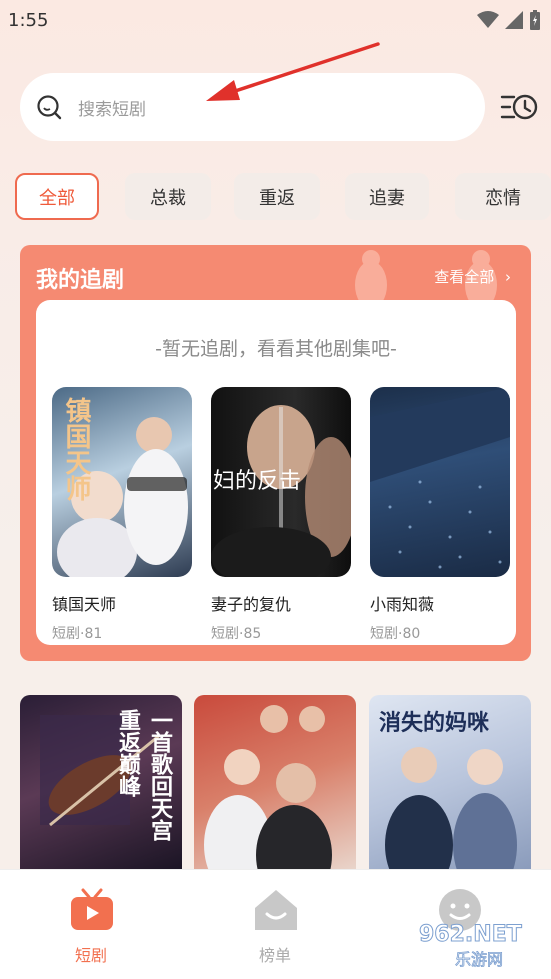  I want to click on drama-card: 镇国天师 镇国天师 短剧·81, so click(122, 515).